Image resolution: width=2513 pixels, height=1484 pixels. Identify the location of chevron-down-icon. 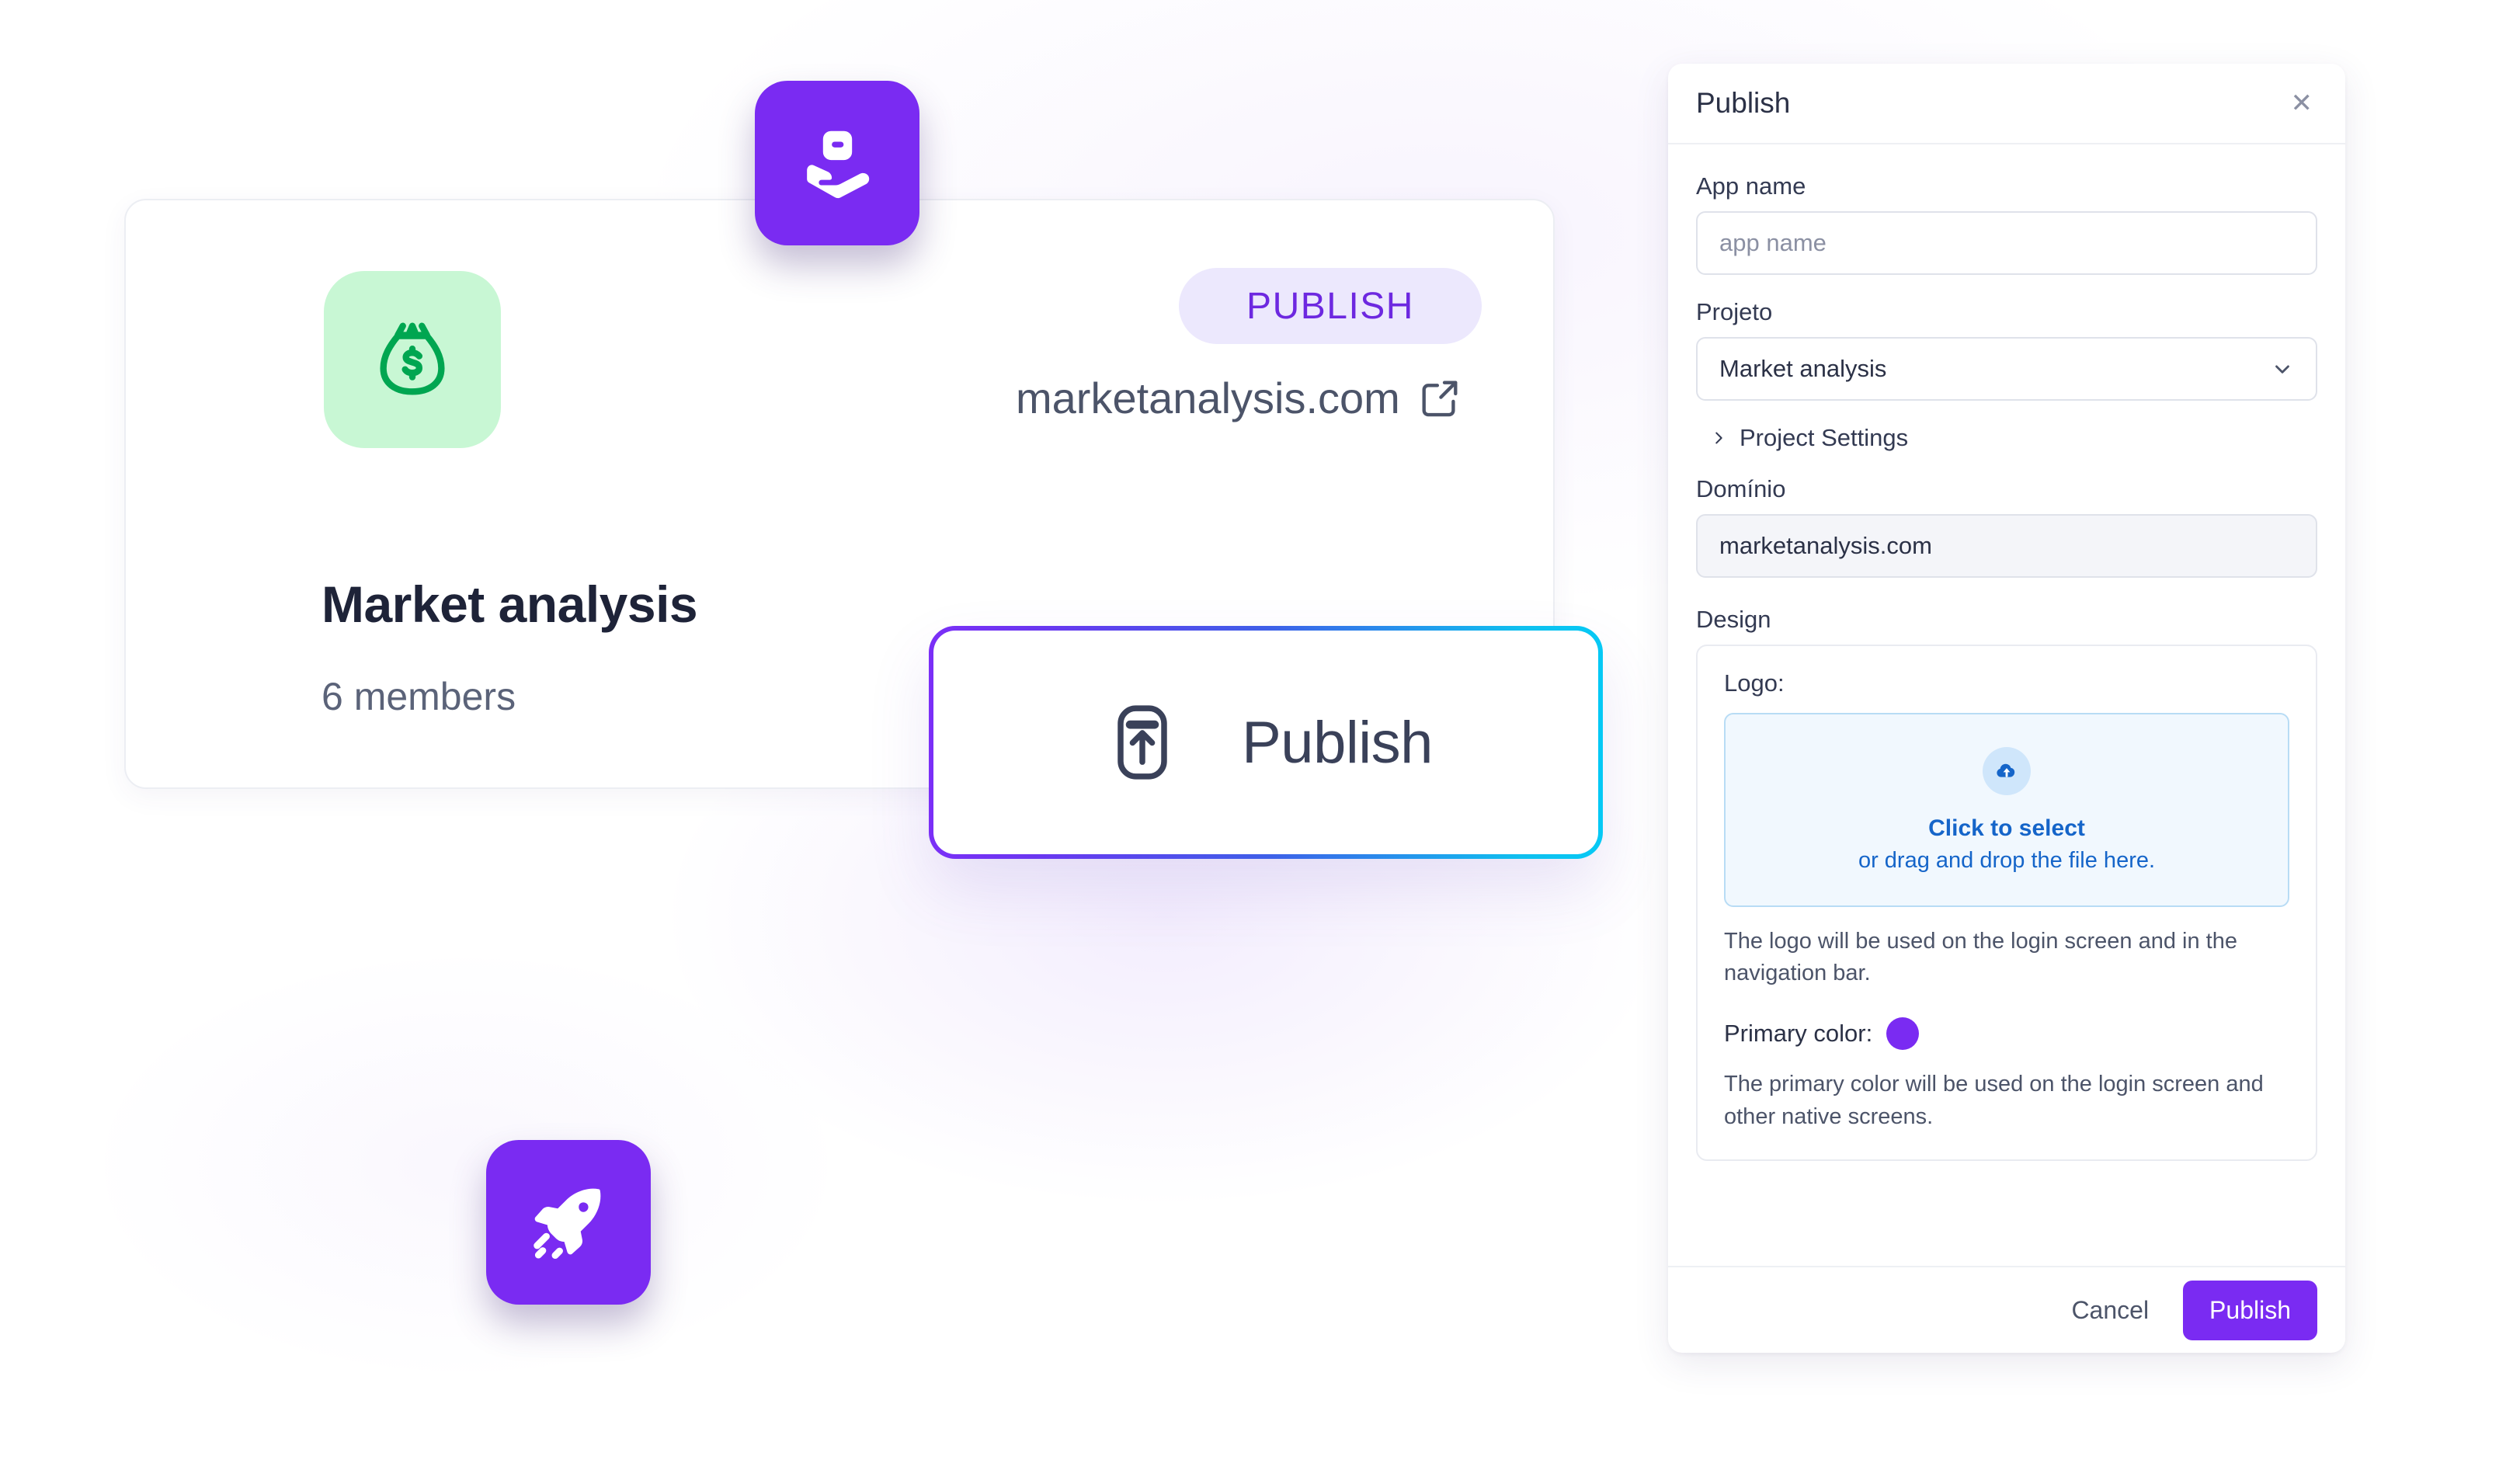
(2282, 369).